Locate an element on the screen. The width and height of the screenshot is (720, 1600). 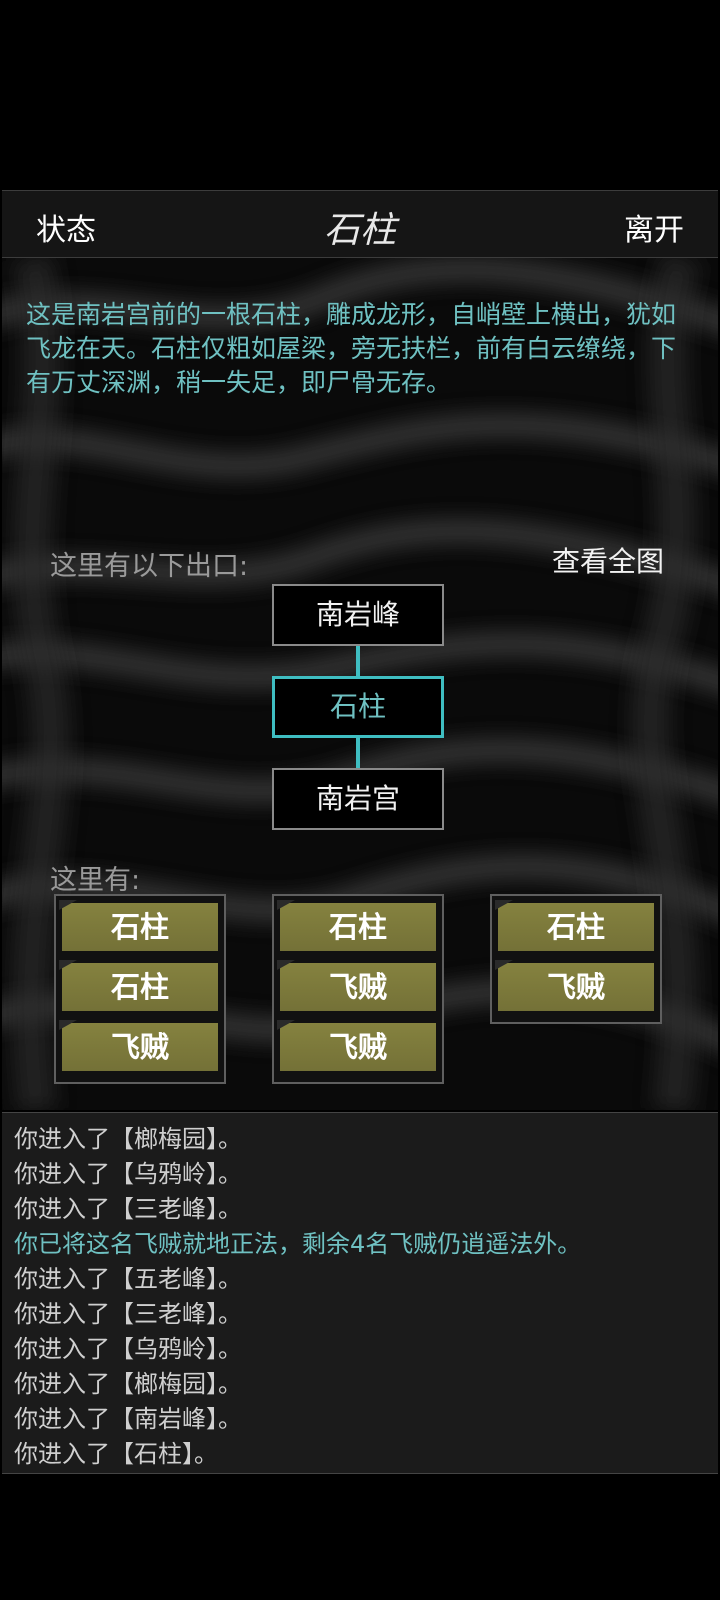
entity-group-2: 石柱 飞贼 飞贼 is located at coordinates (358, 989).